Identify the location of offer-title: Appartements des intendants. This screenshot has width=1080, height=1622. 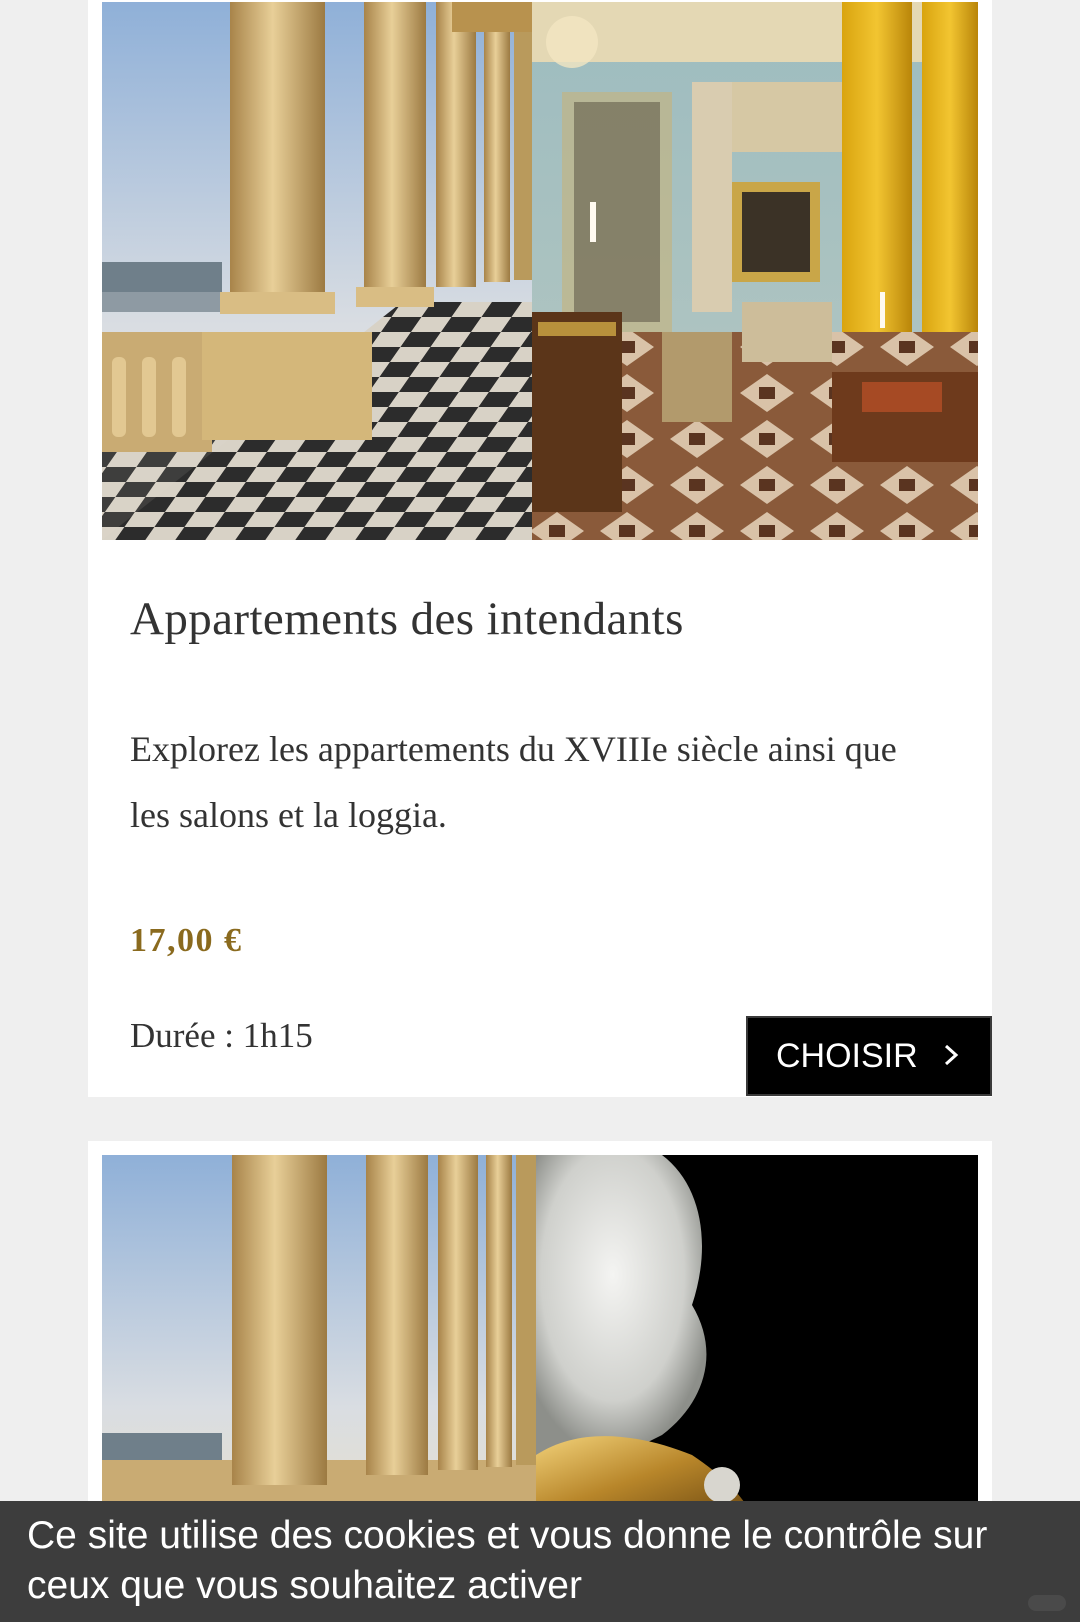
(407, 619).